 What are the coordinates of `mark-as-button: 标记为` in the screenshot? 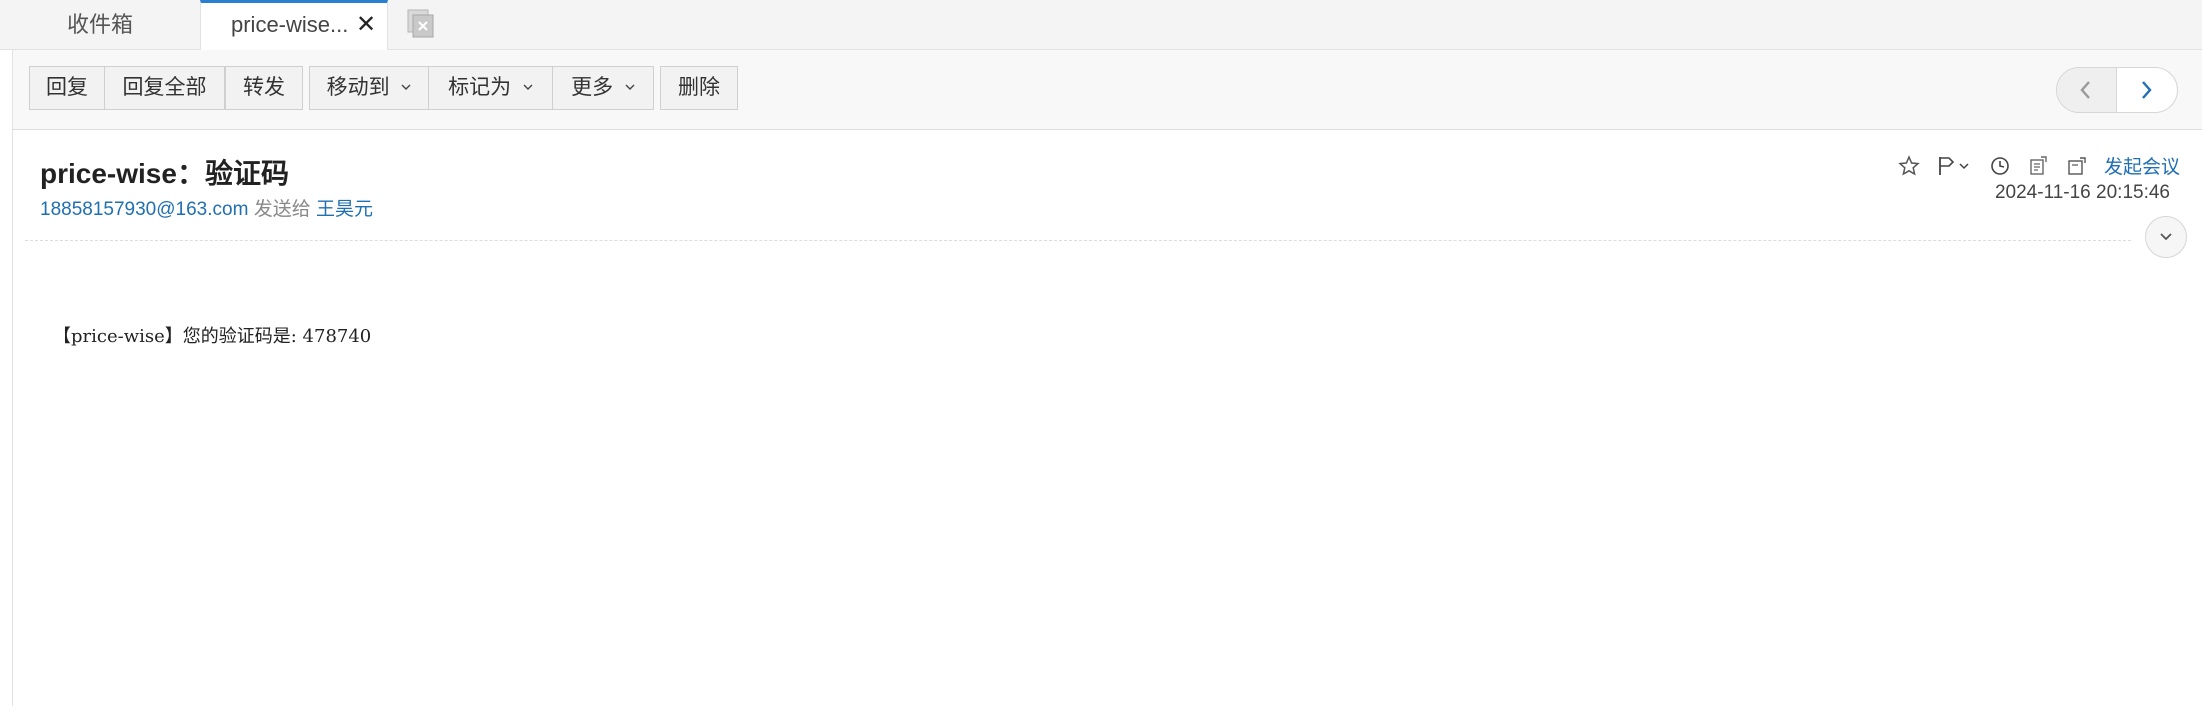 It's located at (490, 88).